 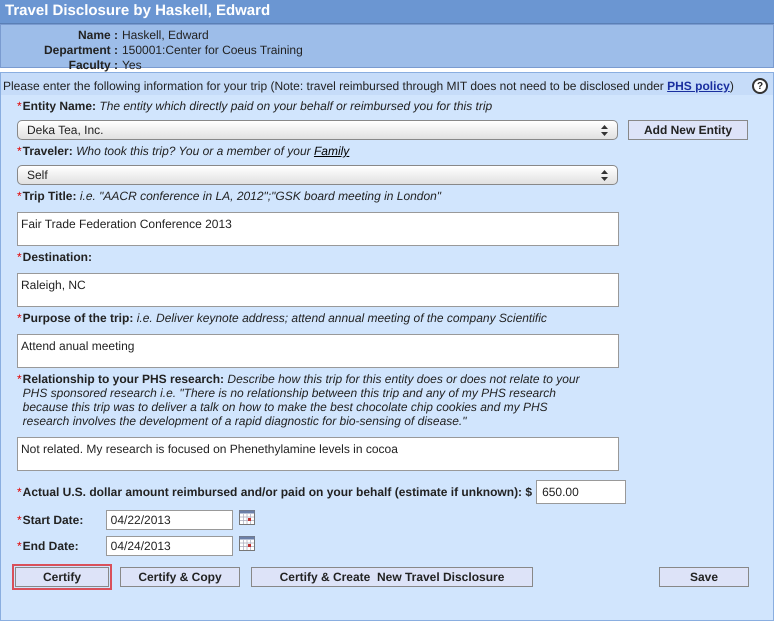 I want to click on field-label: Traveler: Who took this trip? You or a member of your Family, so click(x=186, y=151).